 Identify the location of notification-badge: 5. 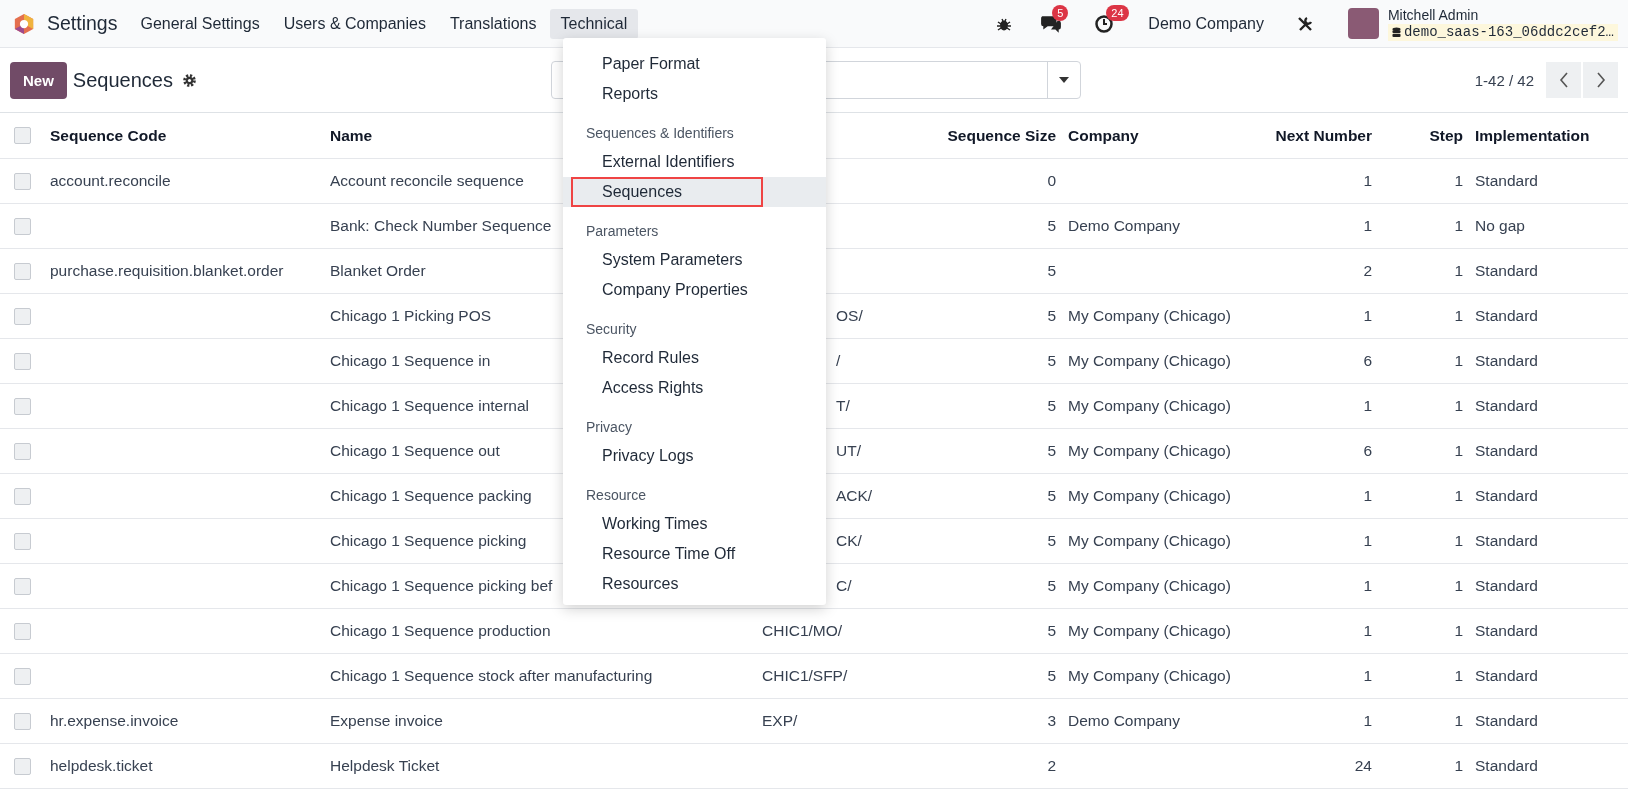
(1060, 12).